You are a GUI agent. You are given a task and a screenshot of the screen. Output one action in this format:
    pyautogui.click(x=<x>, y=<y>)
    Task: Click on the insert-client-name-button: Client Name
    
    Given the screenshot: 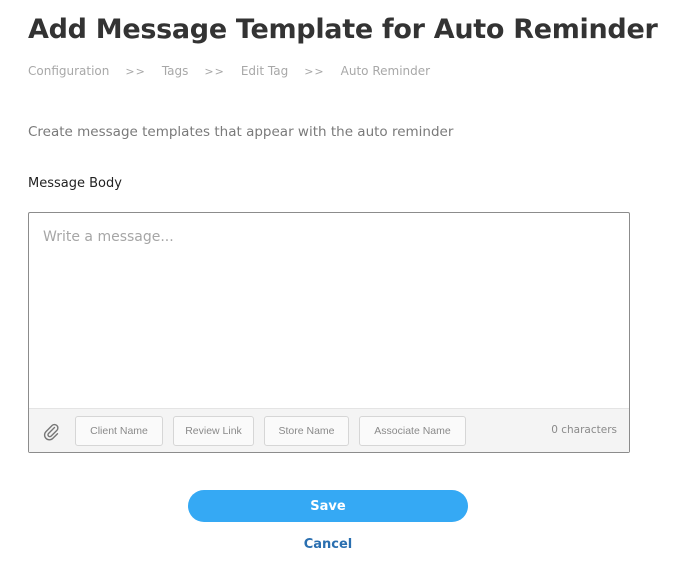 What is the action you would take?
    pyautogui.click(x=119, y=431)
    